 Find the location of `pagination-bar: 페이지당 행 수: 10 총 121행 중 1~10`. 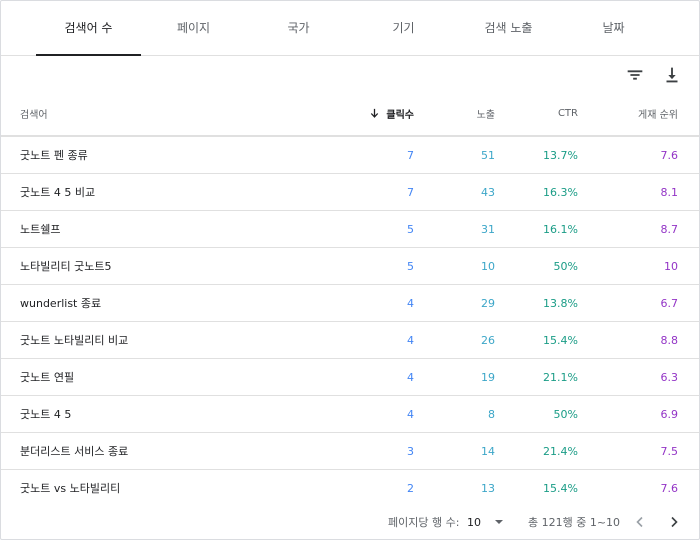

pagination-bar: 페이지당 행 수: 10 총 121행 중 1~10 is located at coordinates (350, 521).